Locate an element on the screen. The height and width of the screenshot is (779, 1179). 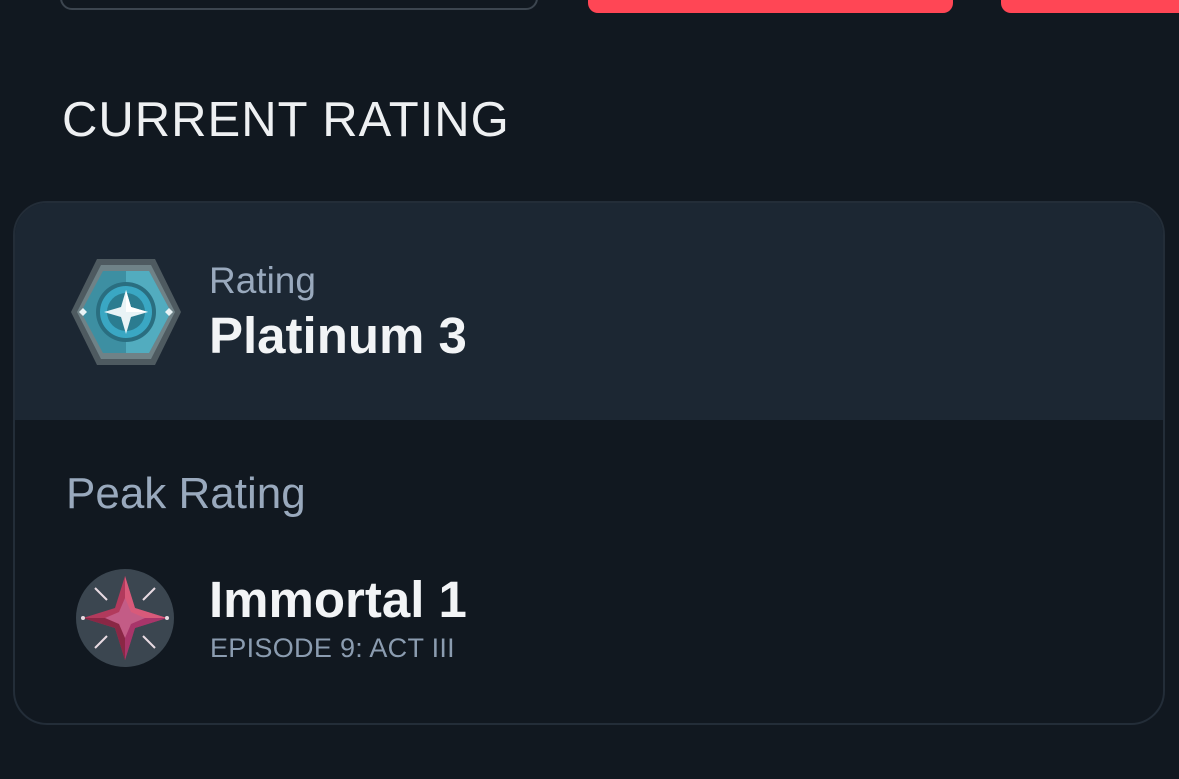
peak-rating-label: Peak Rating is located at coordinates (186, 493).